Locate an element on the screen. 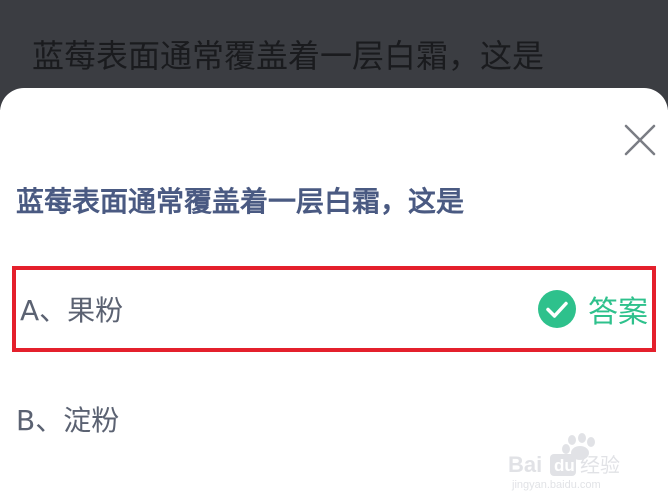  question-title: 蓝莓表面通常覆盖着一层白霜，这是 is located at coordinates (240, 201).